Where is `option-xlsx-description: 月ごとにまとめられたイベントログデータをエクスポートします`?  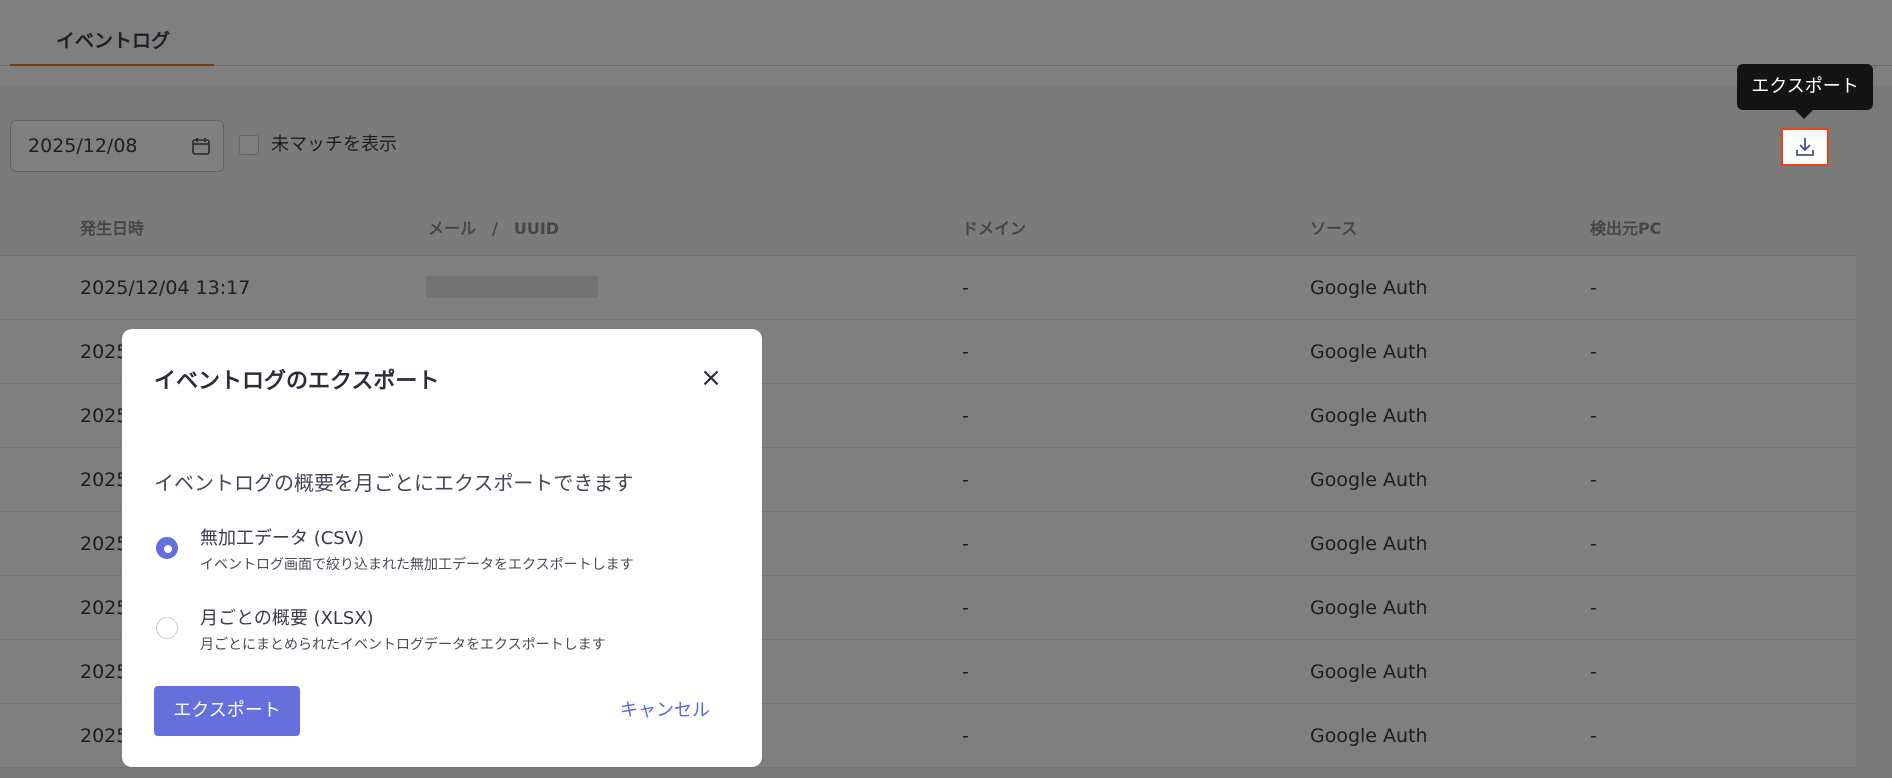 option-xlsx-description: 月ごとにまとめられたイベントログデータをエクスポートします is located at coordinates (403, 645).